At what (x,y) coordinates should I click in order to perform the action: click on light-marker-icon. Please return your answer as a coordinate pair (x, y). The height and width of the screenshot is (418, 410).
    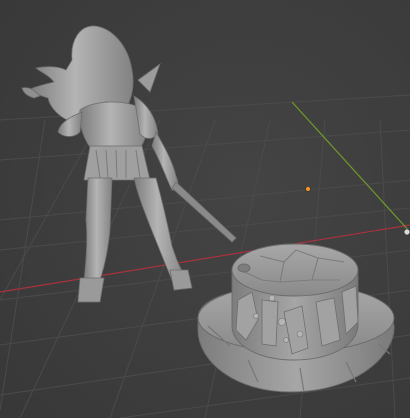
    Looking at the image, I should click on (406, 232).